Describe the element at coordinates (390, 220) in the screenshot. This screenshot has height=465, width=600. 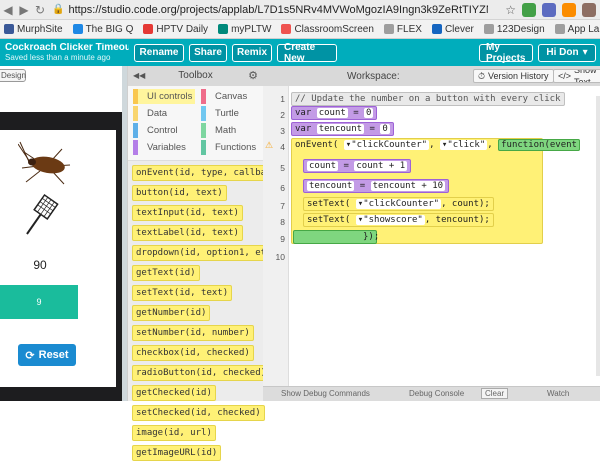
I see `settext-target-dropdown: ▾"showscore"` at that location.